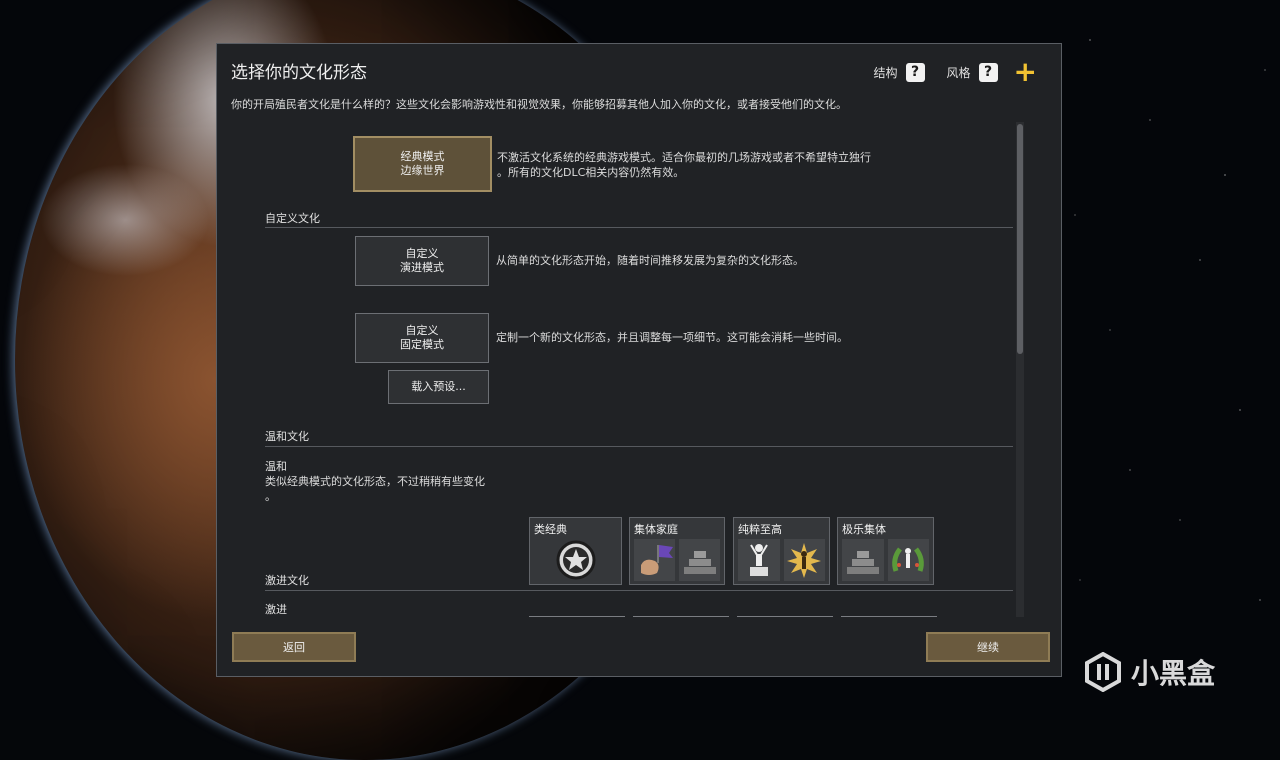 This screenshot has height=760, width=1280. What do you see at coordinates (294, 647) in the screenshot?
I see `back-button: 返回` at bounding box center [294, 647].